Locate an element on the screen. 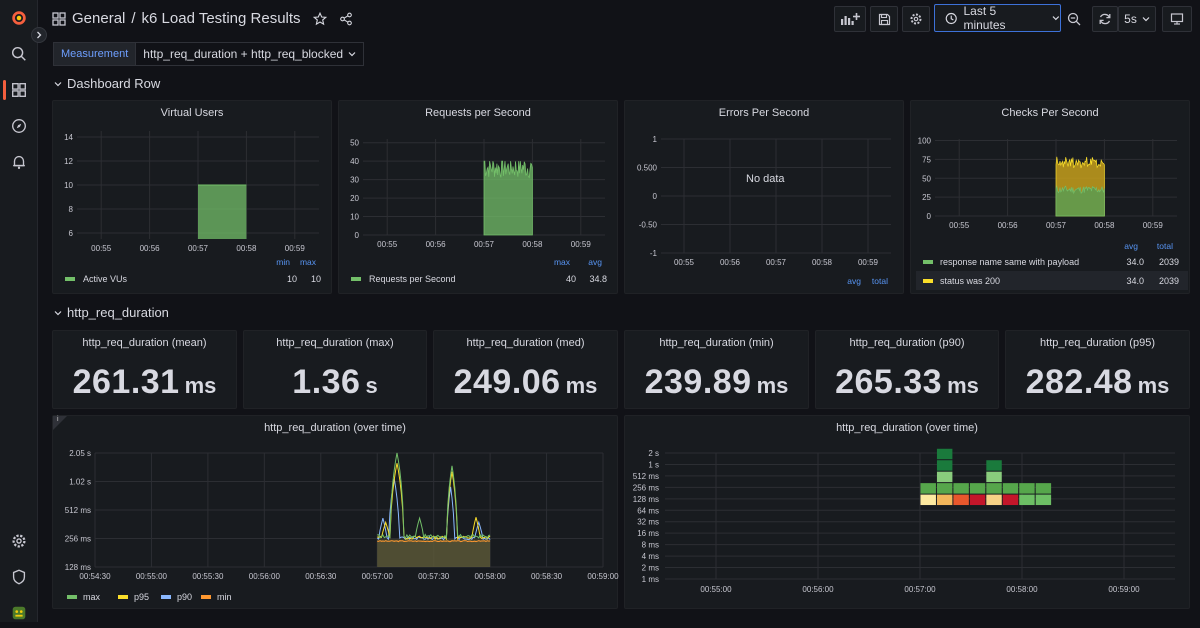 This screenshot has width=1200, height=628. stat-panel-min: http_req_duration (min) 239.89 ms is located at coordinates (716, 369).